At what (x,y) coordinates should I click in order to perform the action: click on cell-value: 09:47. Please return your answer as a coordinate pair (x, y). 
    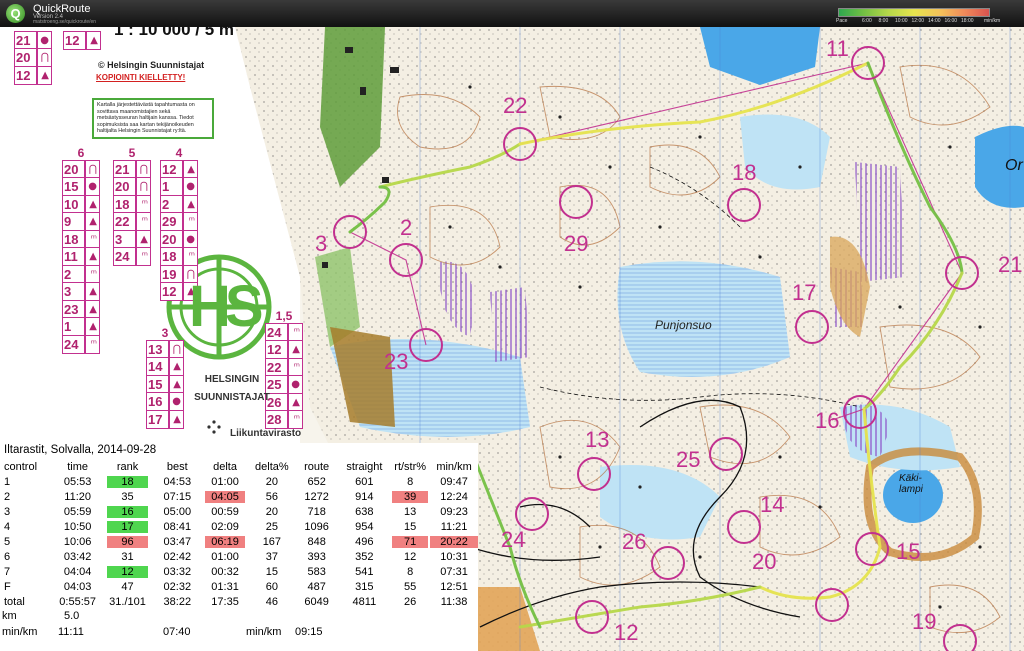
    Looking at the image, I should click on (454, 481).